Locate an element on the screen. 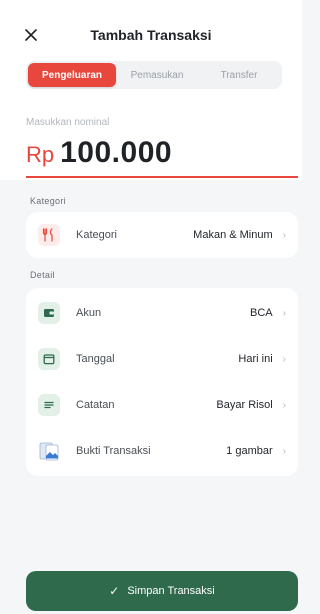 Image resolution: width=320 pixels, height=614 pixels. transaction-type-tabs: Pengeluaran Pemasukan Transfer is located at coordinates (154, 75).